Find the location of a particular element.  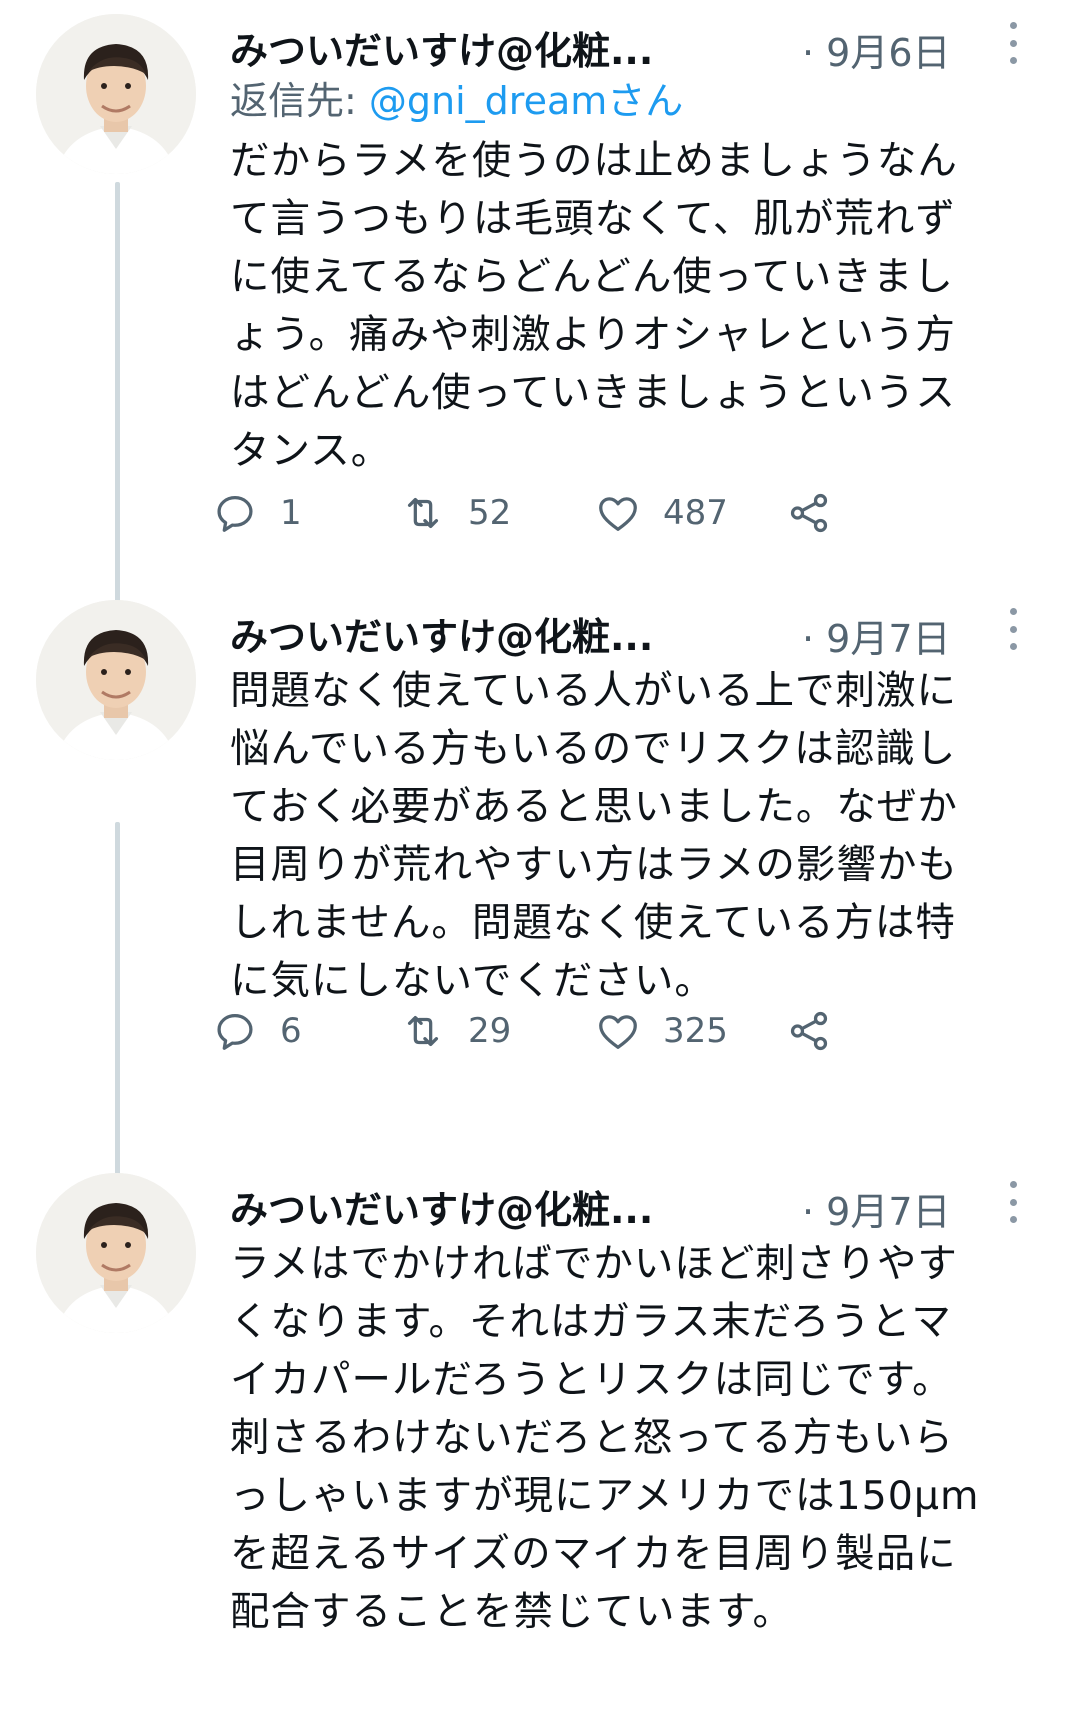

retweet-button: 29 is located at coordinates (455, 1031).